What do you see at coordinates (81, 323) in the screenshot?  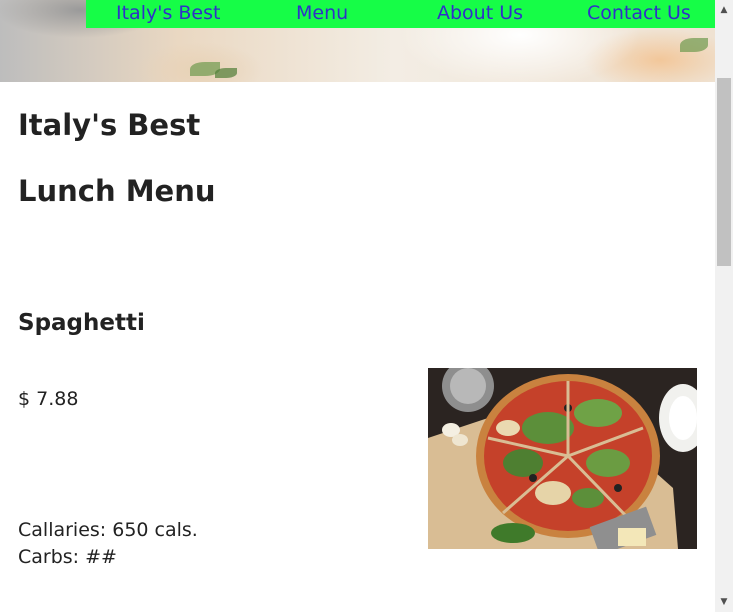 I see `menu-item-name: Spaghetti` at bounding box center [81, 323].